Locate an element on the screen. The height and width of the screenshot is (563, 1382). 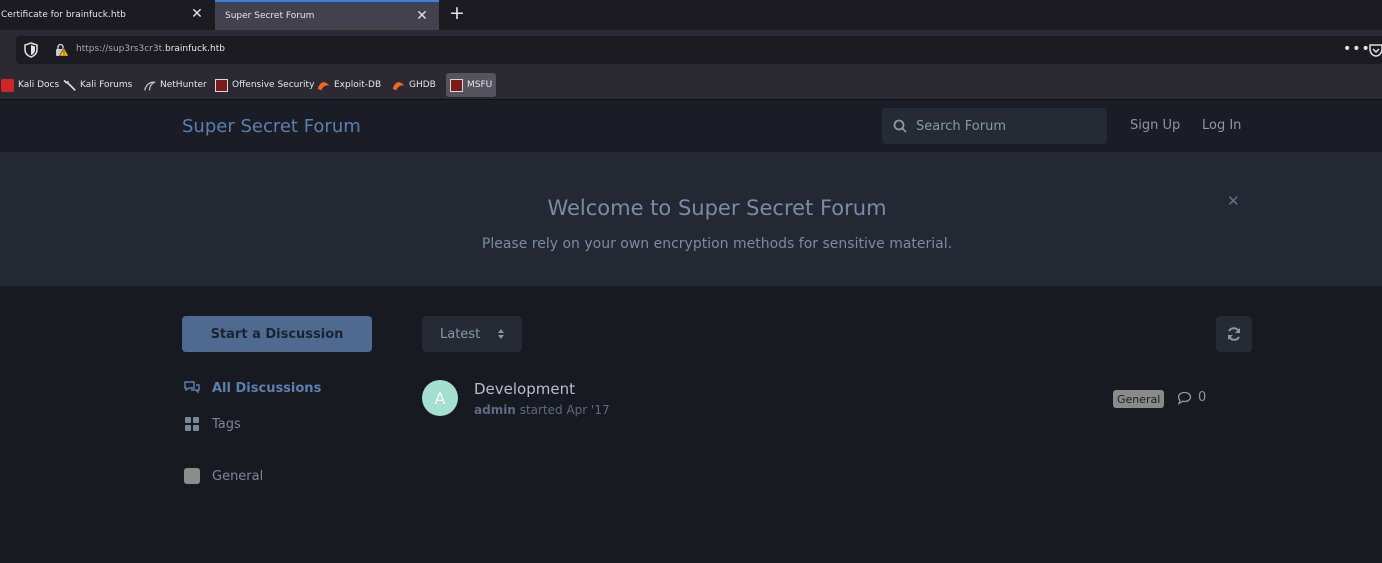
sidebar-item-all-discussions: All Discussions is located at coordinates (252, 388).